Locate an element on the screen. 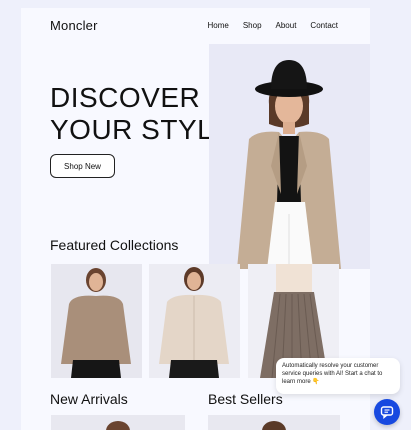 This screenshot has height=430, width=411. hero-title-line1: DISCOVER is located at coordinates (125, 97).